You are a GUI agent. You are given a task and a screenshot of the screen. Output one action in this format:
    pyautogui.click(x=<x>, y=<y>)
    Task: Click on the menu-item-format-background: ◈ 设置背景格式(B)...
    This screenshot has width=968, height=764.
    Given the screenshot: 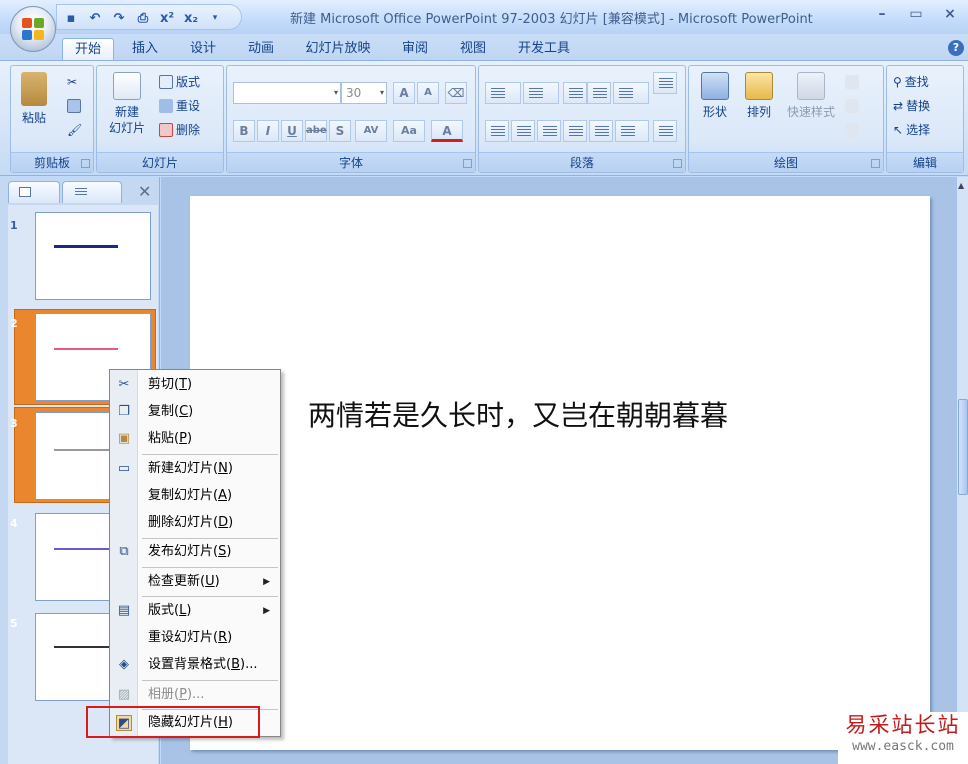 What is the action you would take?
    pyautogui.click(x=195, y=665)
    